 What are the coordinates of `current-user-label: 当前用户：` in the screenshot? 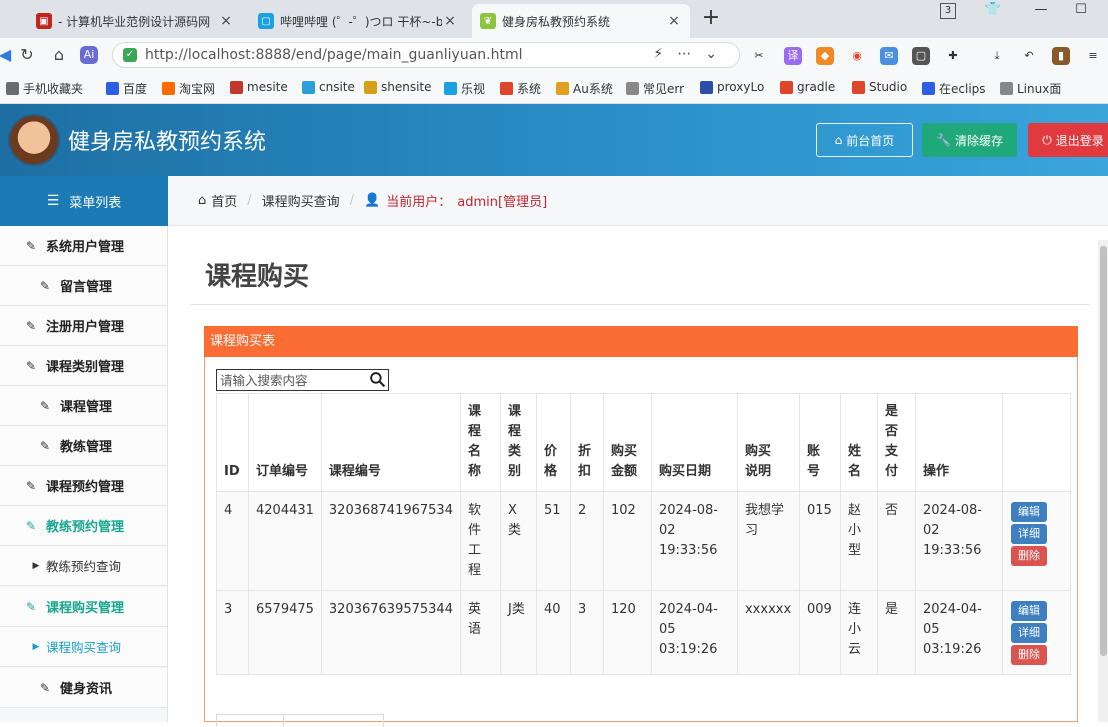 It's located at (419, 202).